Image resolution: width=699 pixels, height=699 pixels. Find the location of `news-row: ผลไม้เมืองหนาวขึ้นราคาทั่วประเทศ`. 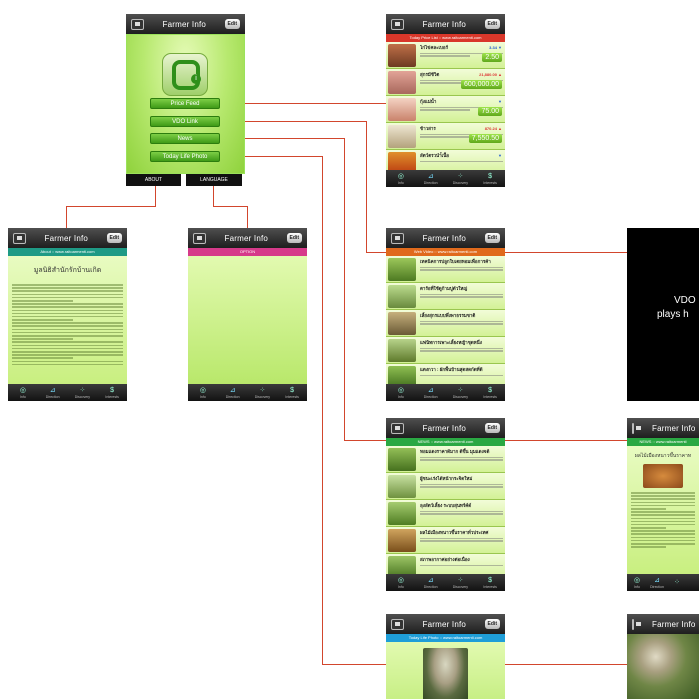

news-row: ผลไม้เมืองหนาวขึ้นราคาทั่วประเทศ is located at coordinates (445, 540).